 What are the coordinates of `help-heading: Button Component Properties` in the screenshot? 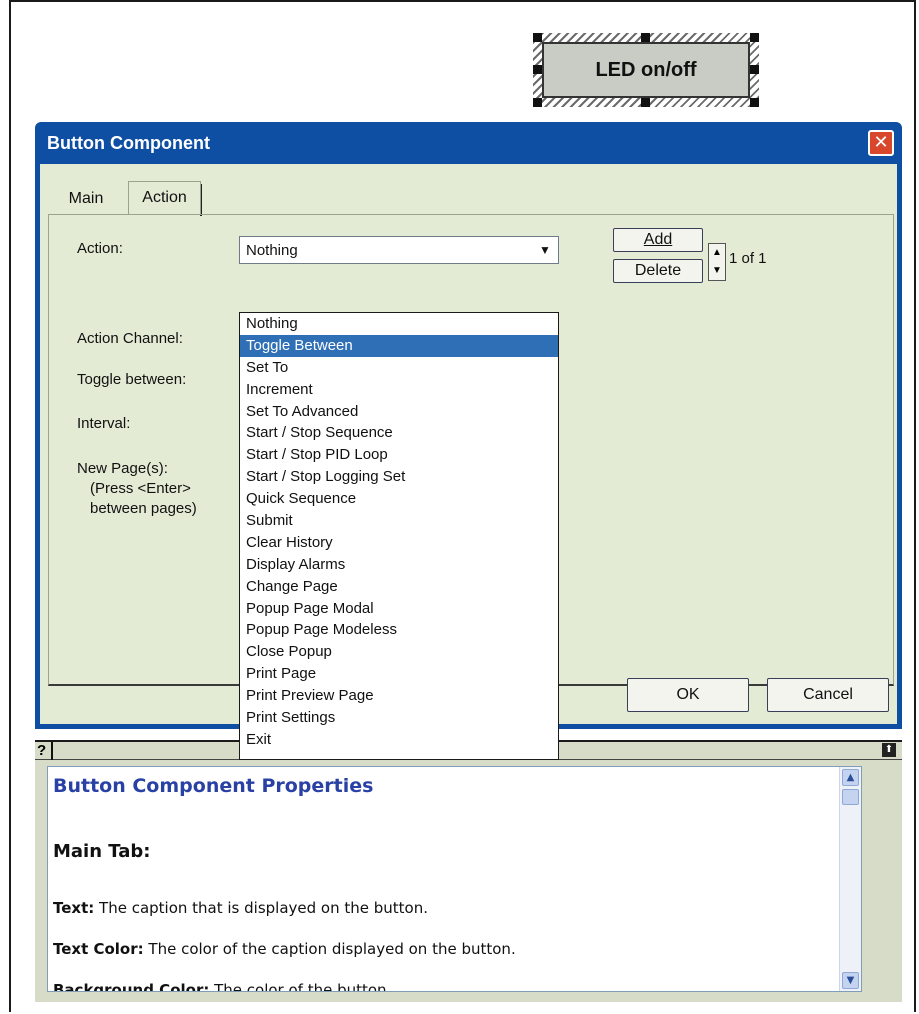 It's located at (213, 786).